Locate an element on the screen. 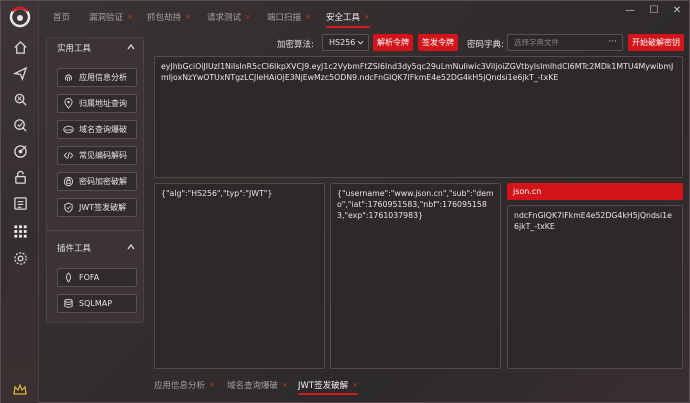  jwt-icon is located at coordinates (68, 207).